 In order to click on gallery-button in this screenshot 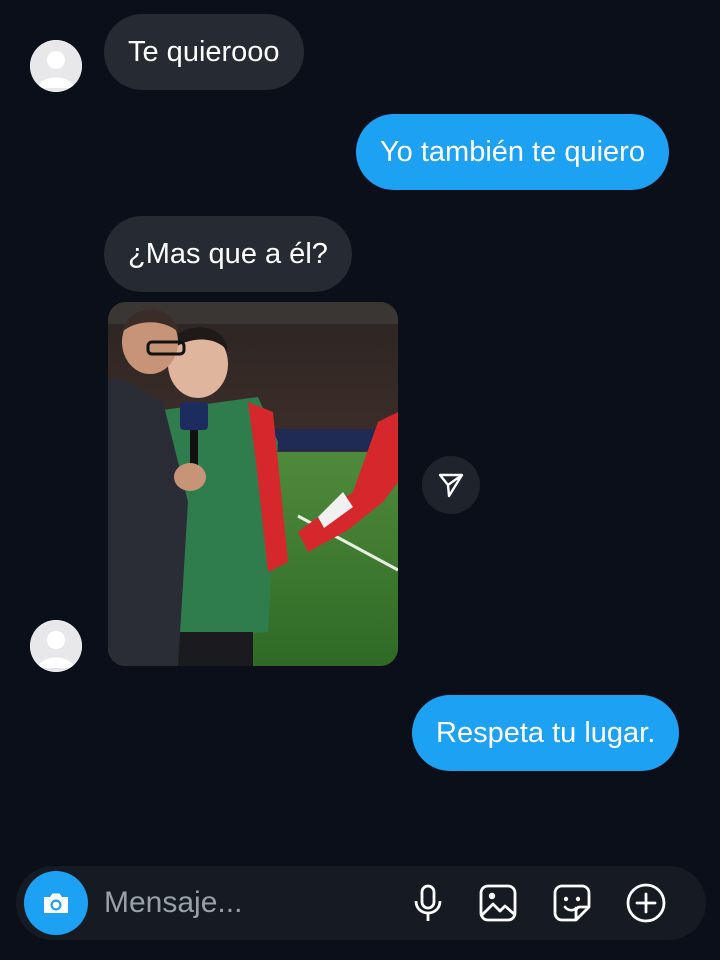, I will do `click(498, 903)`.